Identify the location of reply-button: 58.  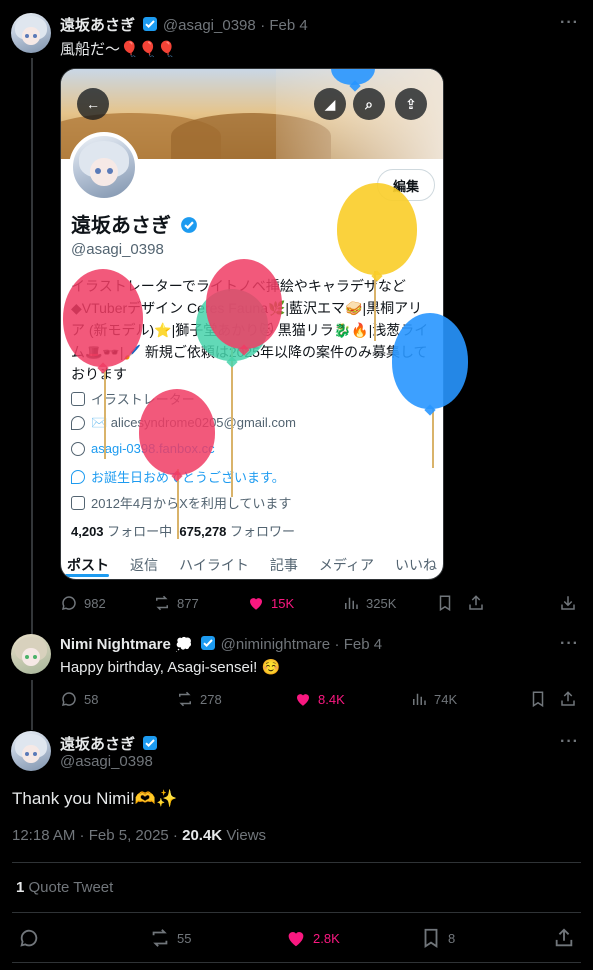
(79, 699).